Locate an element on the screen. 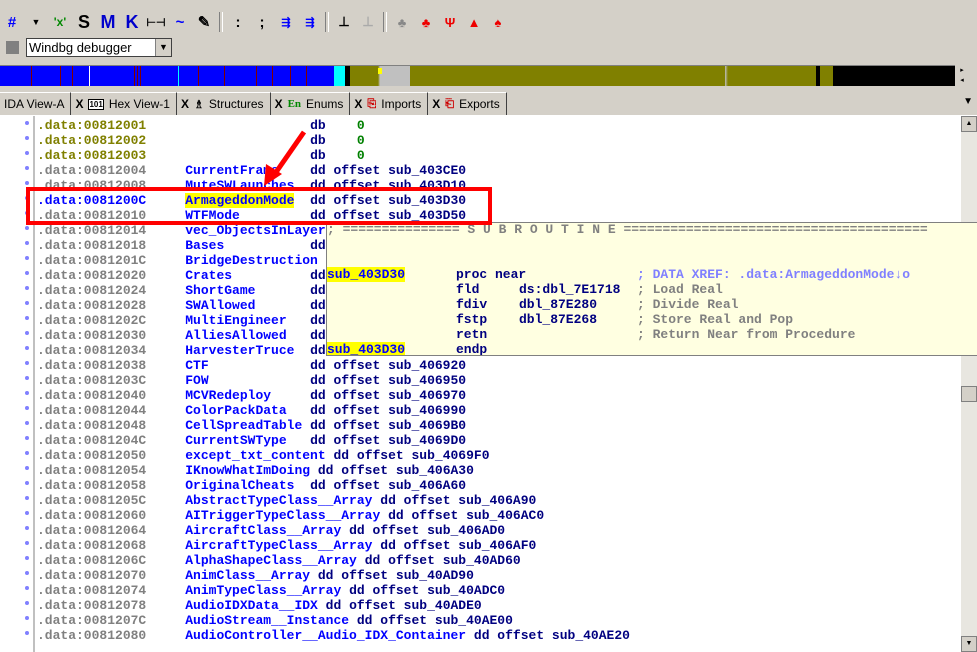 The image size is (977, 652). xref-graph-from-icon: ▲ is located at coordinates (474, 22).